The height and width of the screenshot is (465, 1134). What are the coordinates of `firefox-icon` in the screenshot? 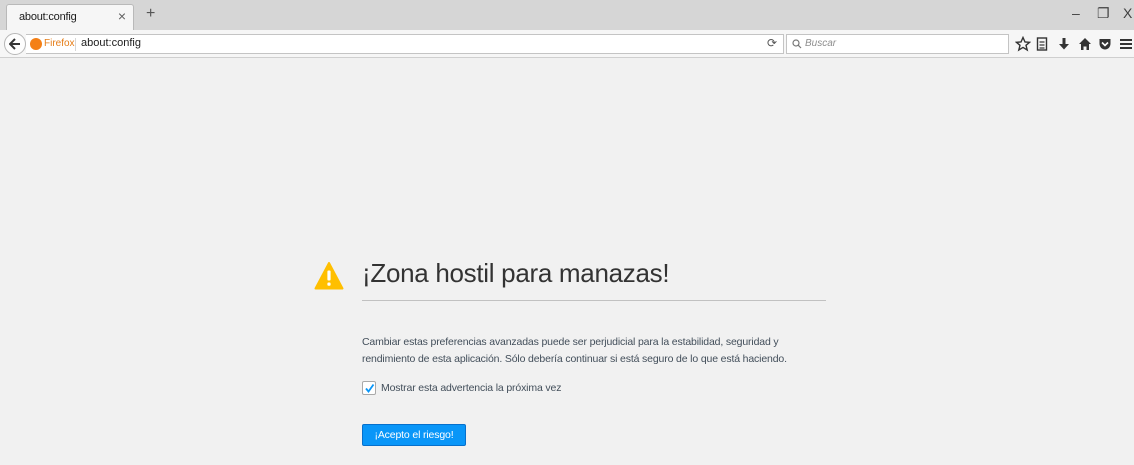 It's located at (36, 44).